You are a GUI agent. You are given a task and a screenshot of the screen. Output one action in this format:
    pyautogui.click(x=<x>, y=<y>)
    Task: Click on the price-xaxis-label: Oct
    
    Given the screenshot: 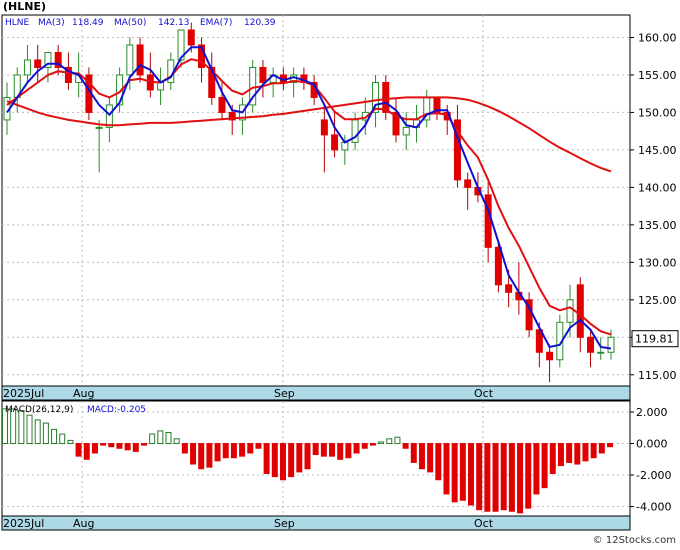 What is the action you would take?
    pyautogui.click(x=484, y=393)
    